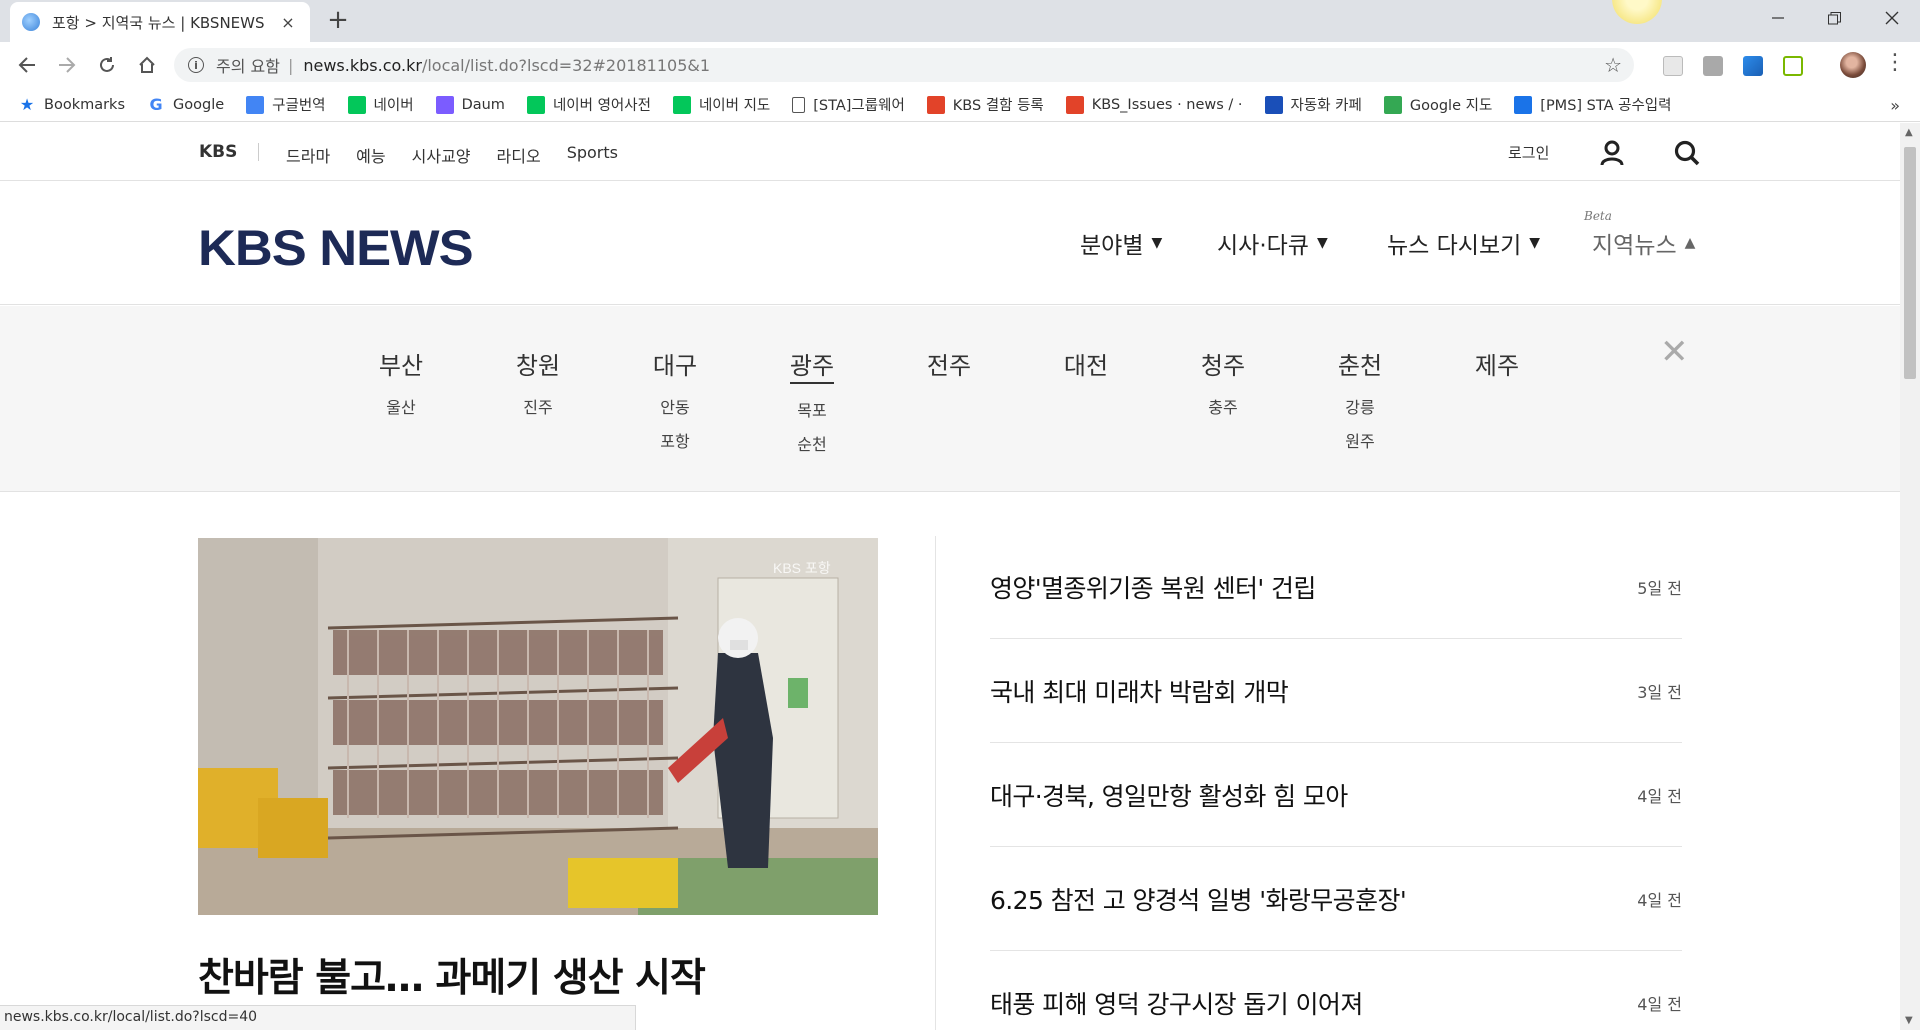 The height and width of the screenshot is (1030, 1920). What do you see at coordinates (441, 155) in the screenshot?
I see `gnb-link-culture: 시사교양` at bounding box center [441, 155].